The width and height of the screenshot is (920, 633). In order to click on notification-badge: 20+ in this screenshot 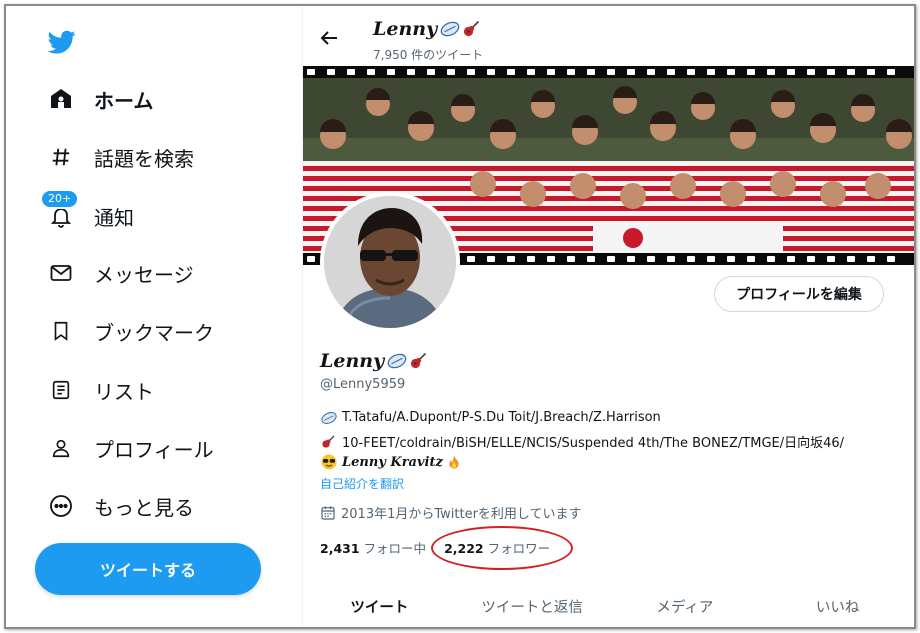, I will do `click(60, 199)`.